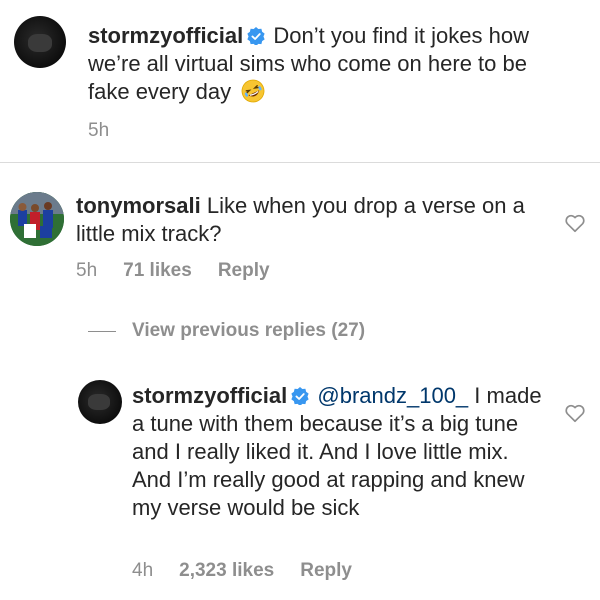 This screenshot has height=600, width=600. I want to click on timestamp: 4h, so click(143, 570).